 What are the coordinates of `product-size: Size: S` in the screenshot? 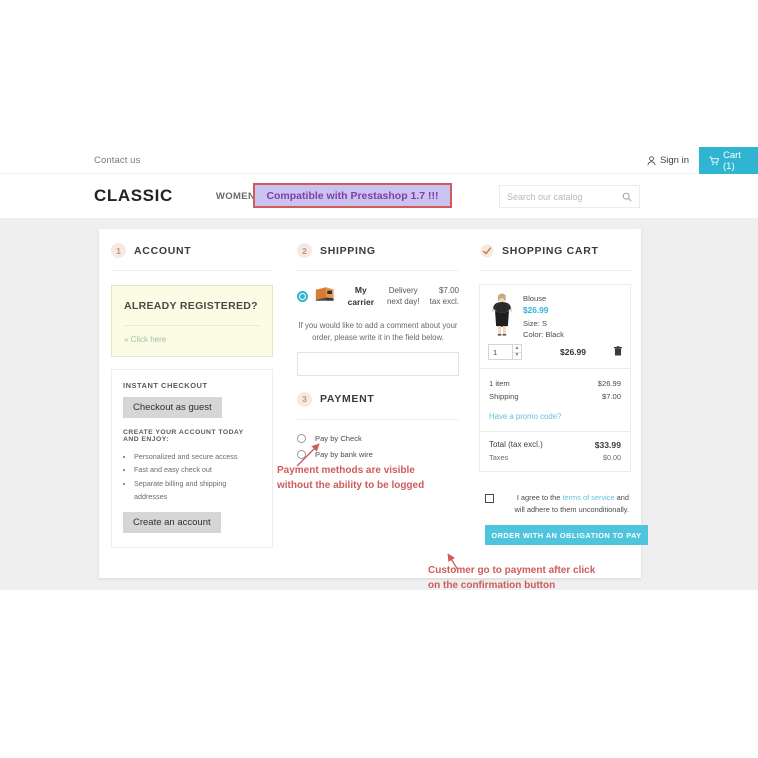 It's located at (535, 323).